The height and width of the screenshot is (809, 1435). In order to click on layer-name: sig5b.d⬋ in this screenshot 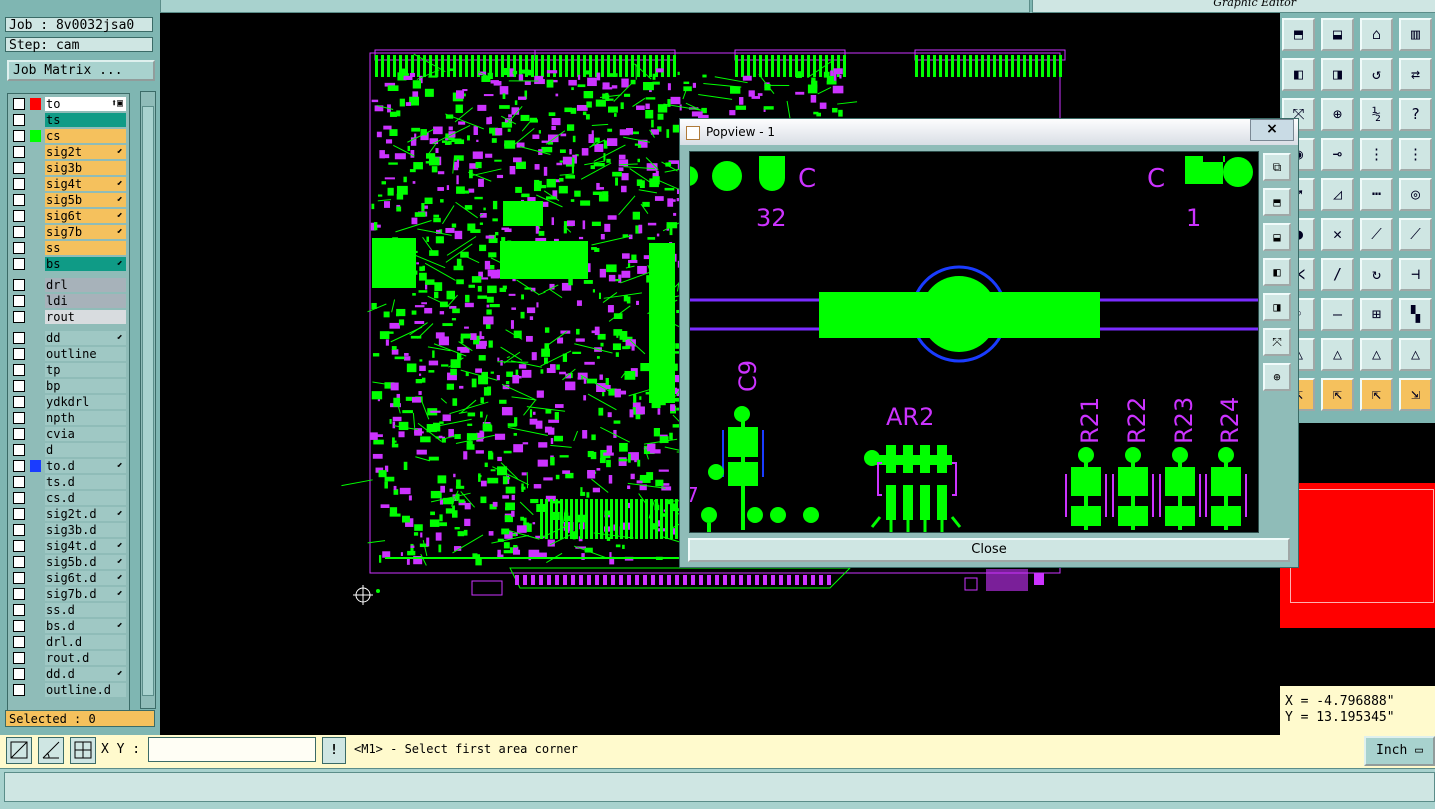, I will do `click(85, 562)`.